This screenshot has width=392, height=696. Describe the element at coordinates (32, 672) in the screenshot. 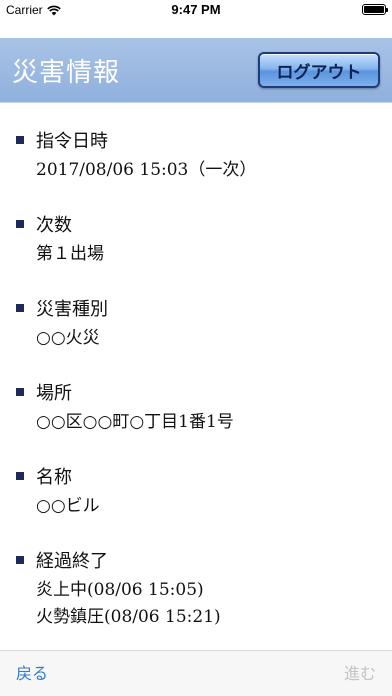

I see `back-button: 戻る` at that location.